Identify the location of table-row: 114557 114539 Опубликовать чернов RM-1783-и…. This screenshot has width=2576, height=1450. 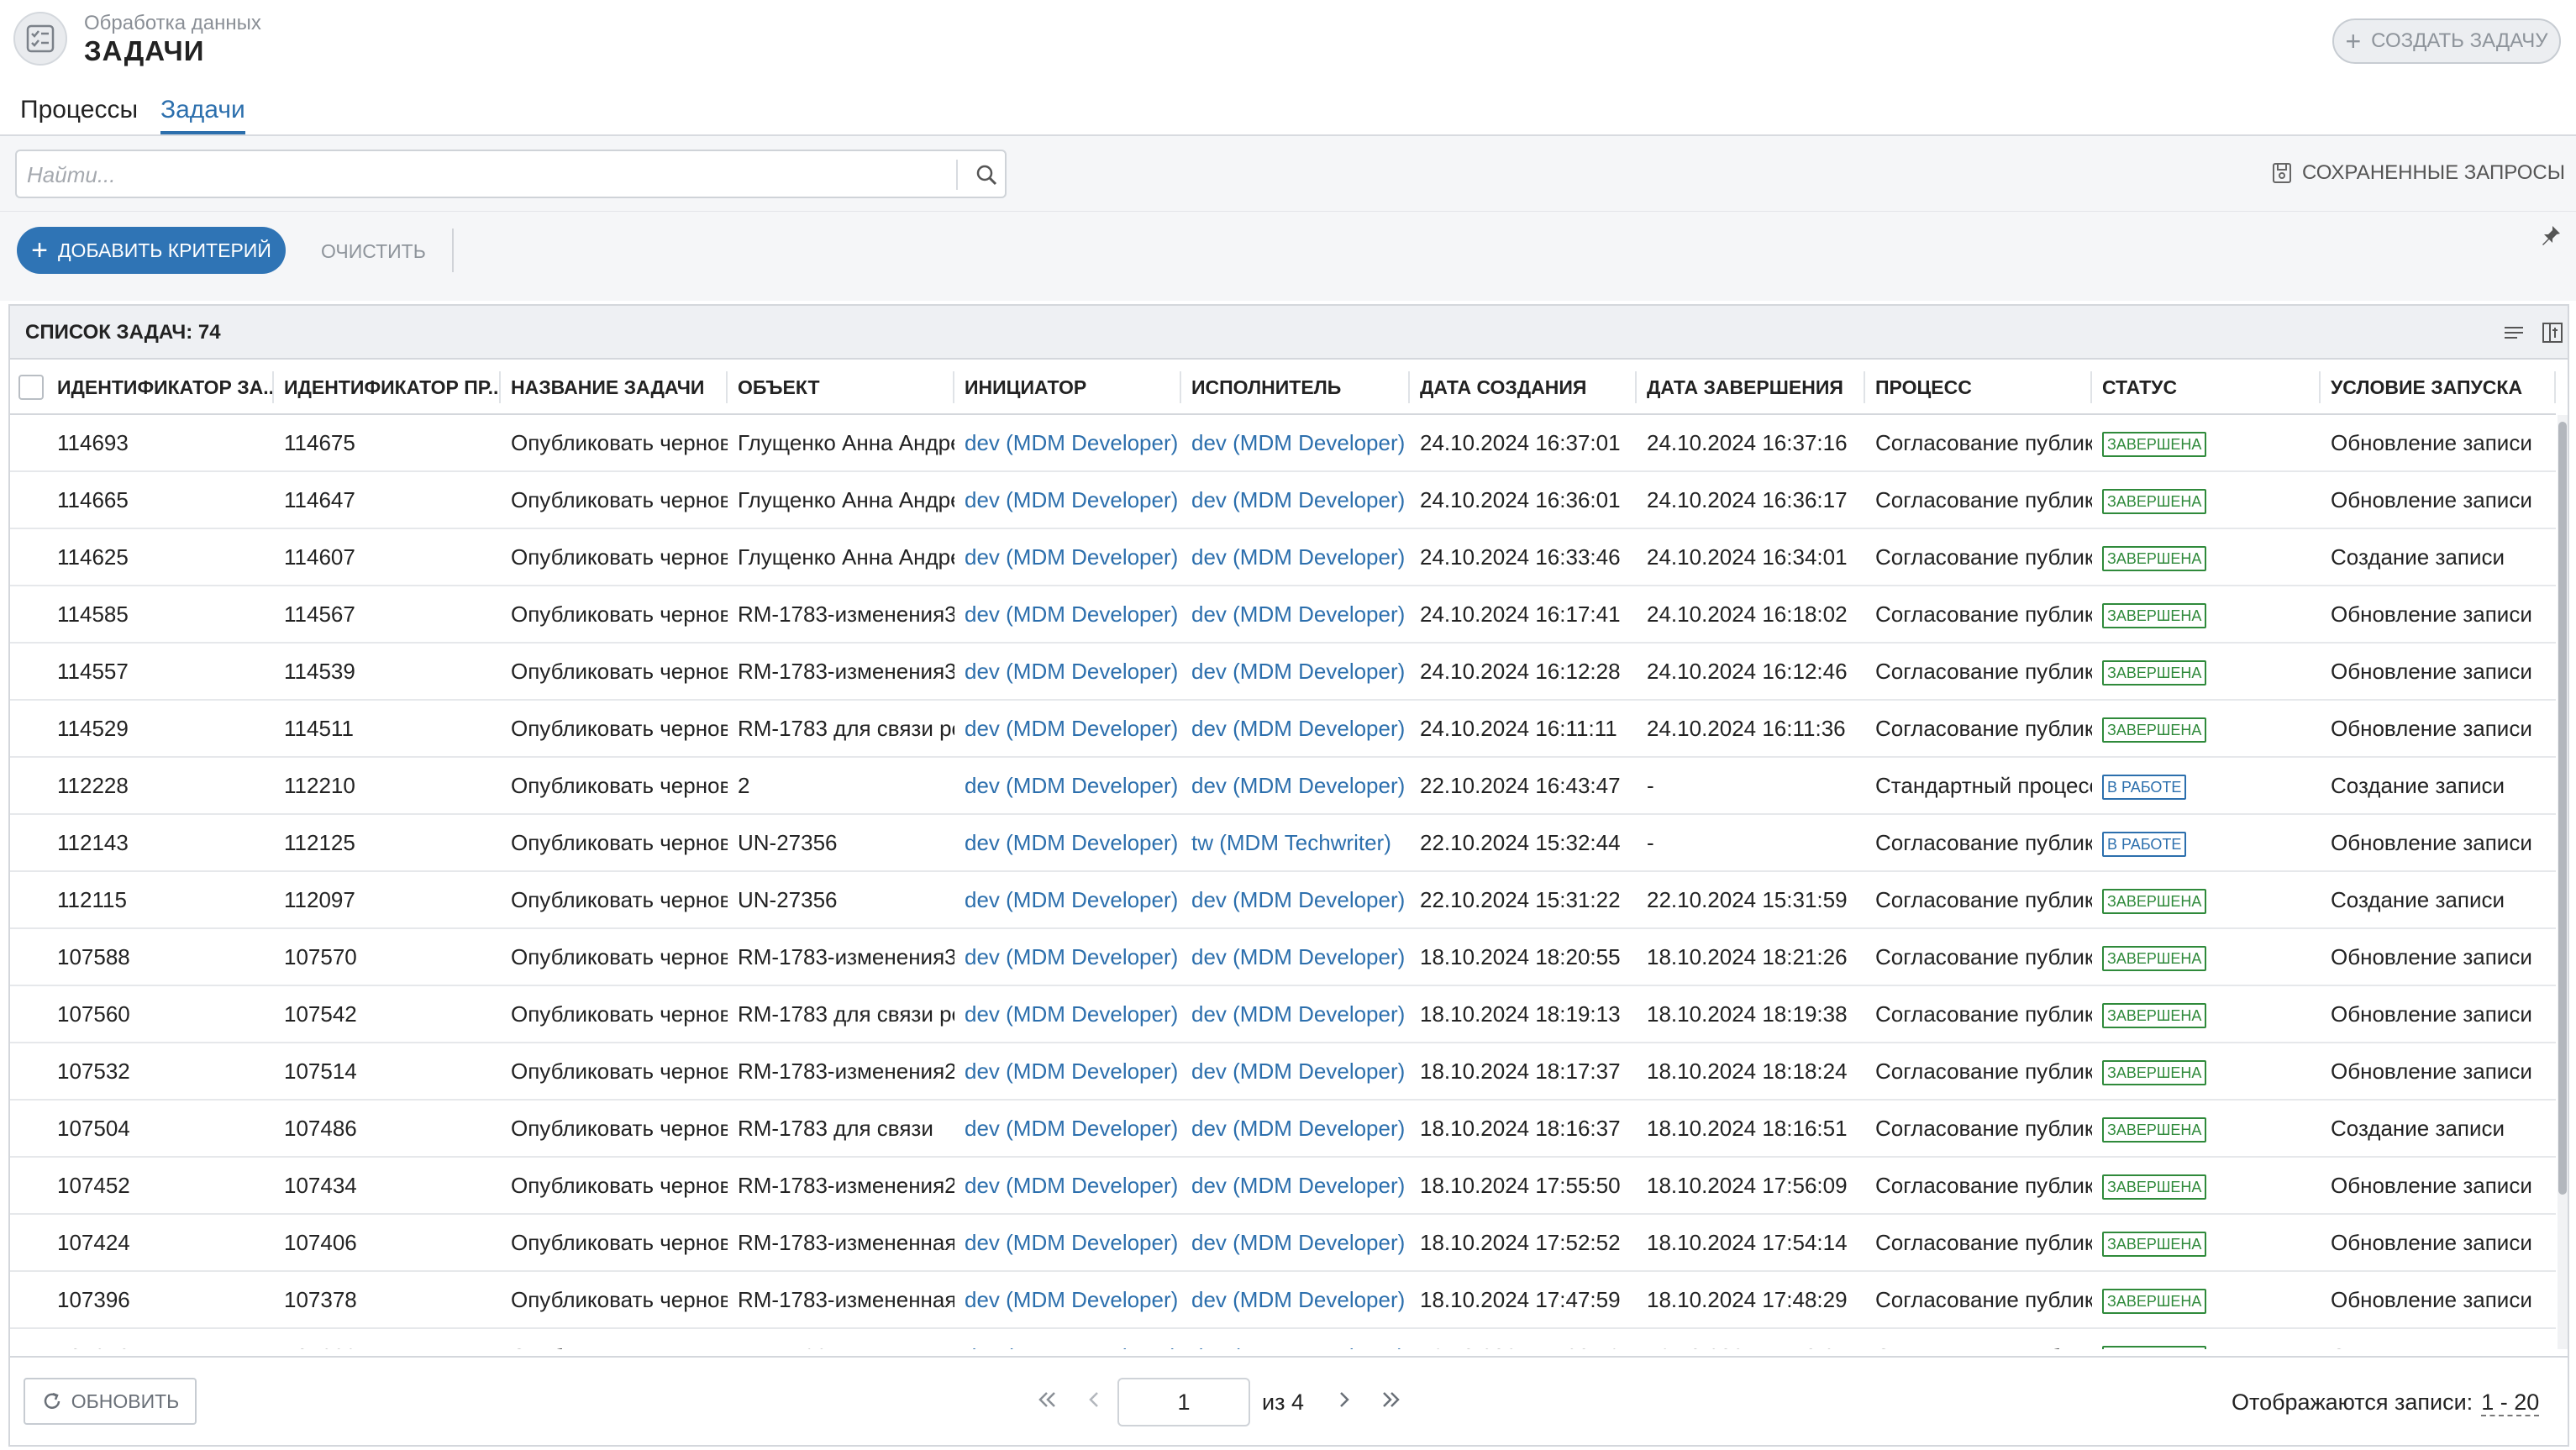
(1283, 672).